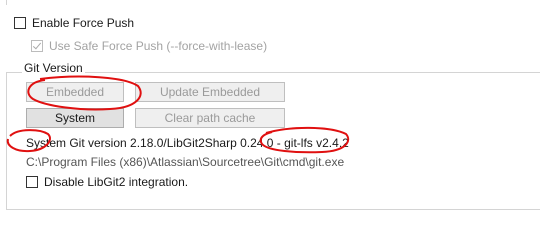 The height and width of the screenshot is (240, 540). I want to click on safe-force-push-label: Use Safe Force Push (--force-with-lease), so click(158, 46).